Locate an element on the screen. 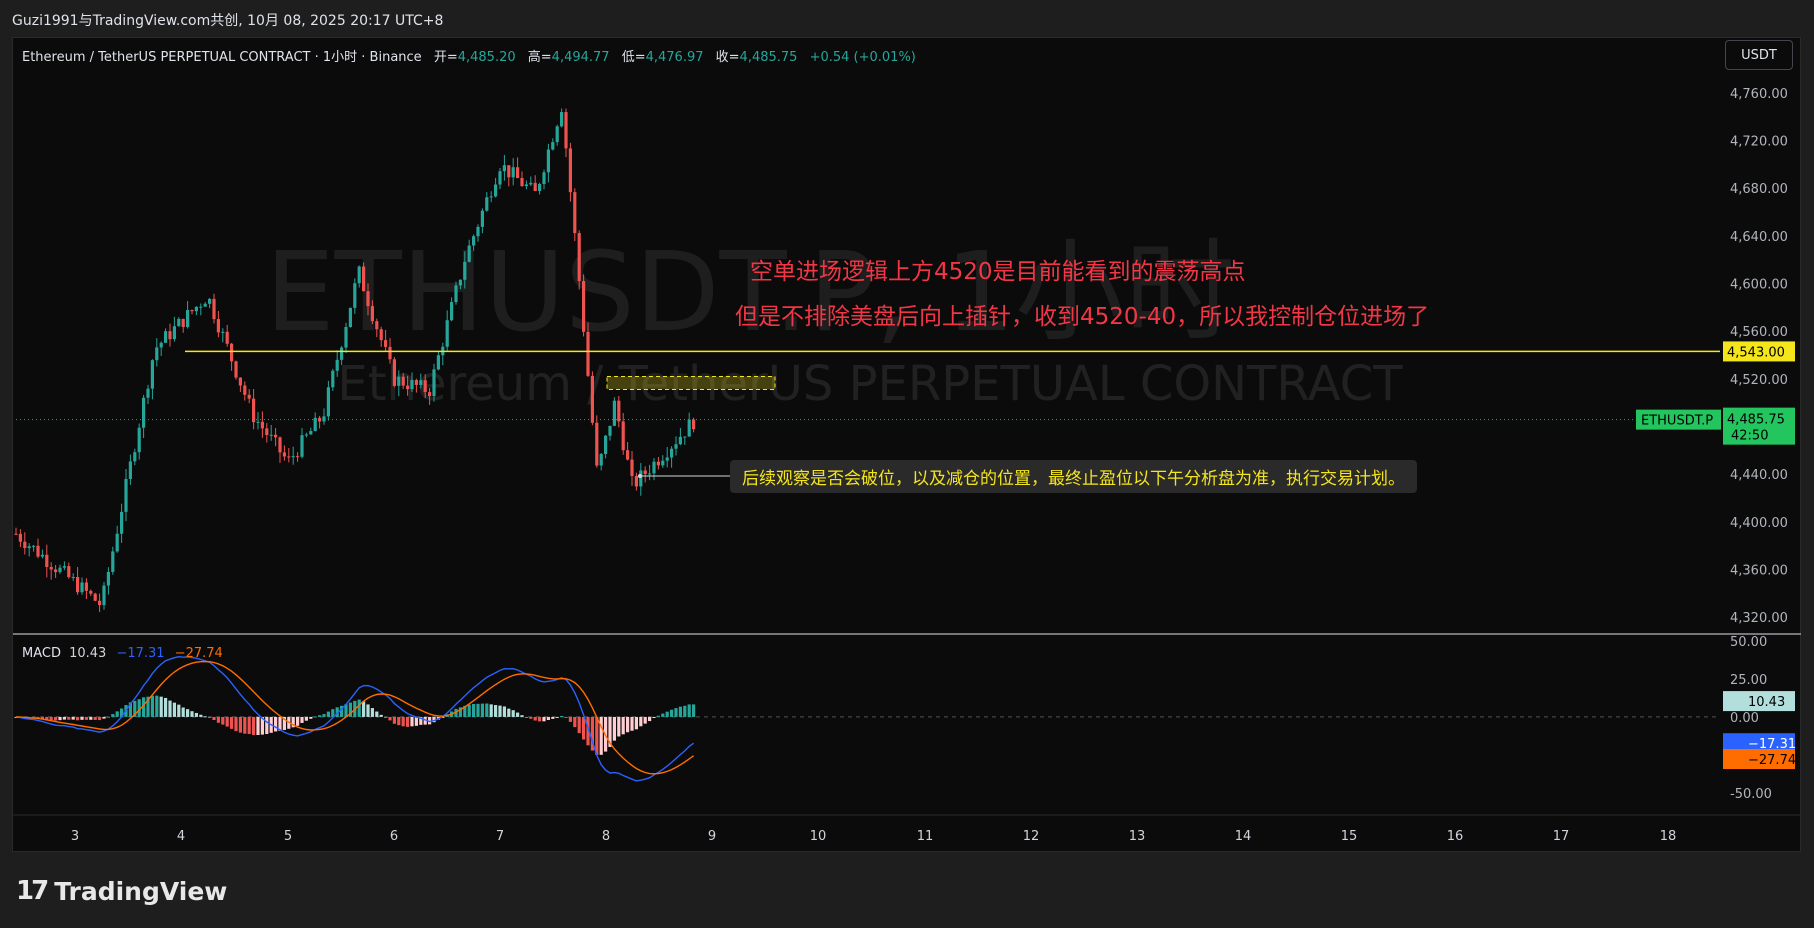 The height and width of the screenshot is (928, 1814). macd-legend: MACD 10.43 −17.31 −27.74 is located at coordinates (122, 653).